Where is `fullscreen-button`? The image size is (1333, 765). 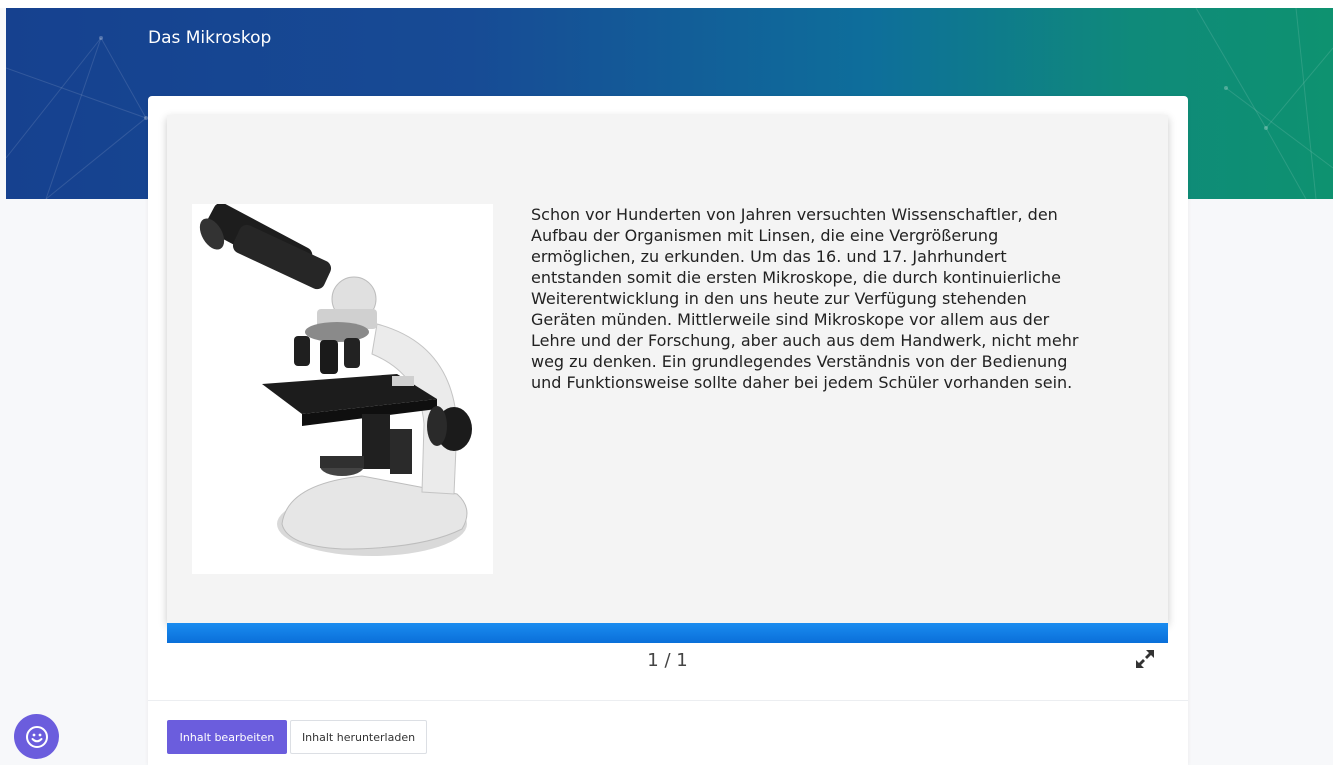 fullscreen-button is located at coordinates (1145, 659).